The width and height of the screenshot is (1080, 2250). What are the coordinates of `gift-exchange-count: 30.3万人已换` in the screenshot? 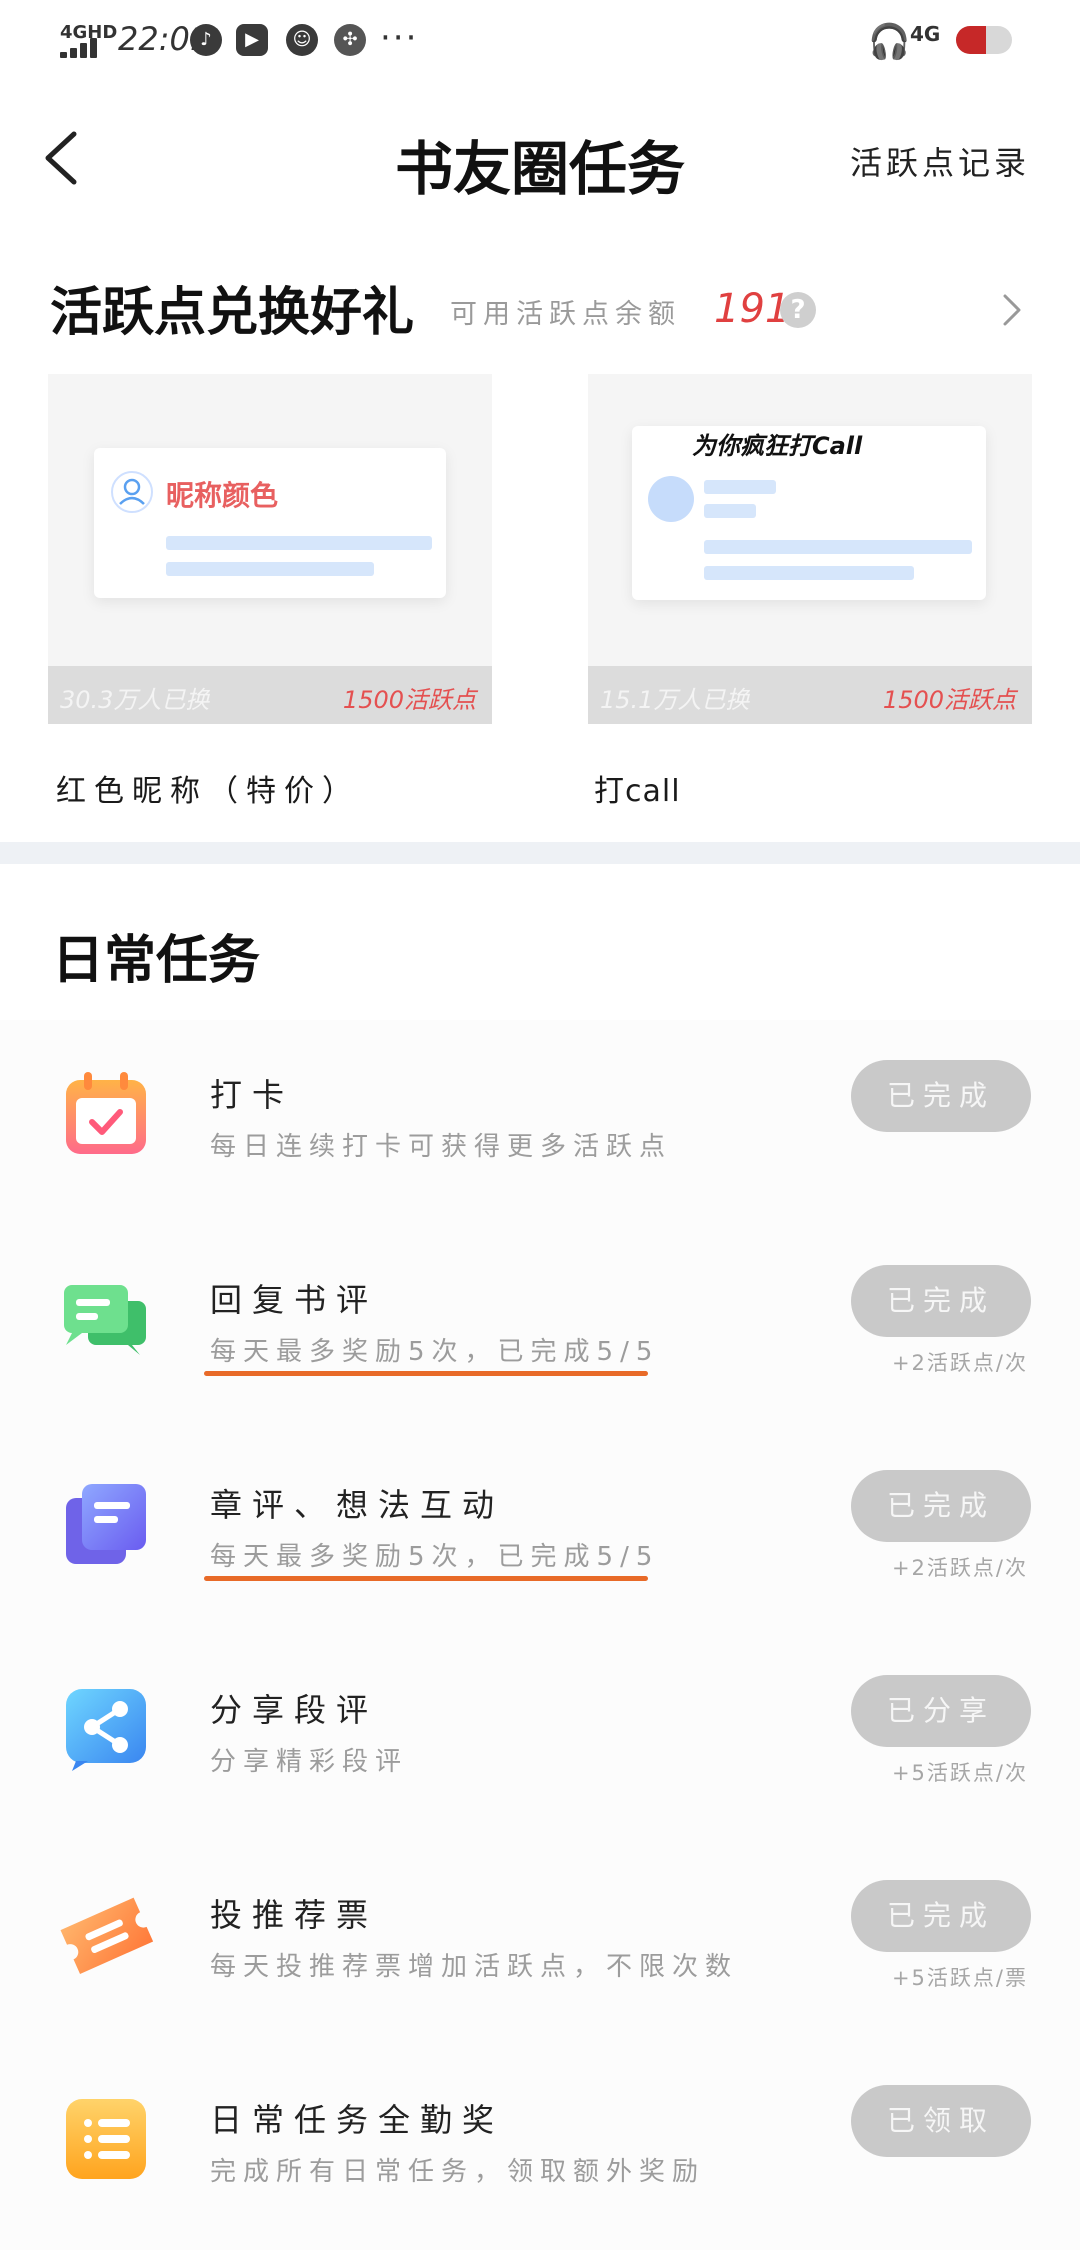 It's located at (135, 700).